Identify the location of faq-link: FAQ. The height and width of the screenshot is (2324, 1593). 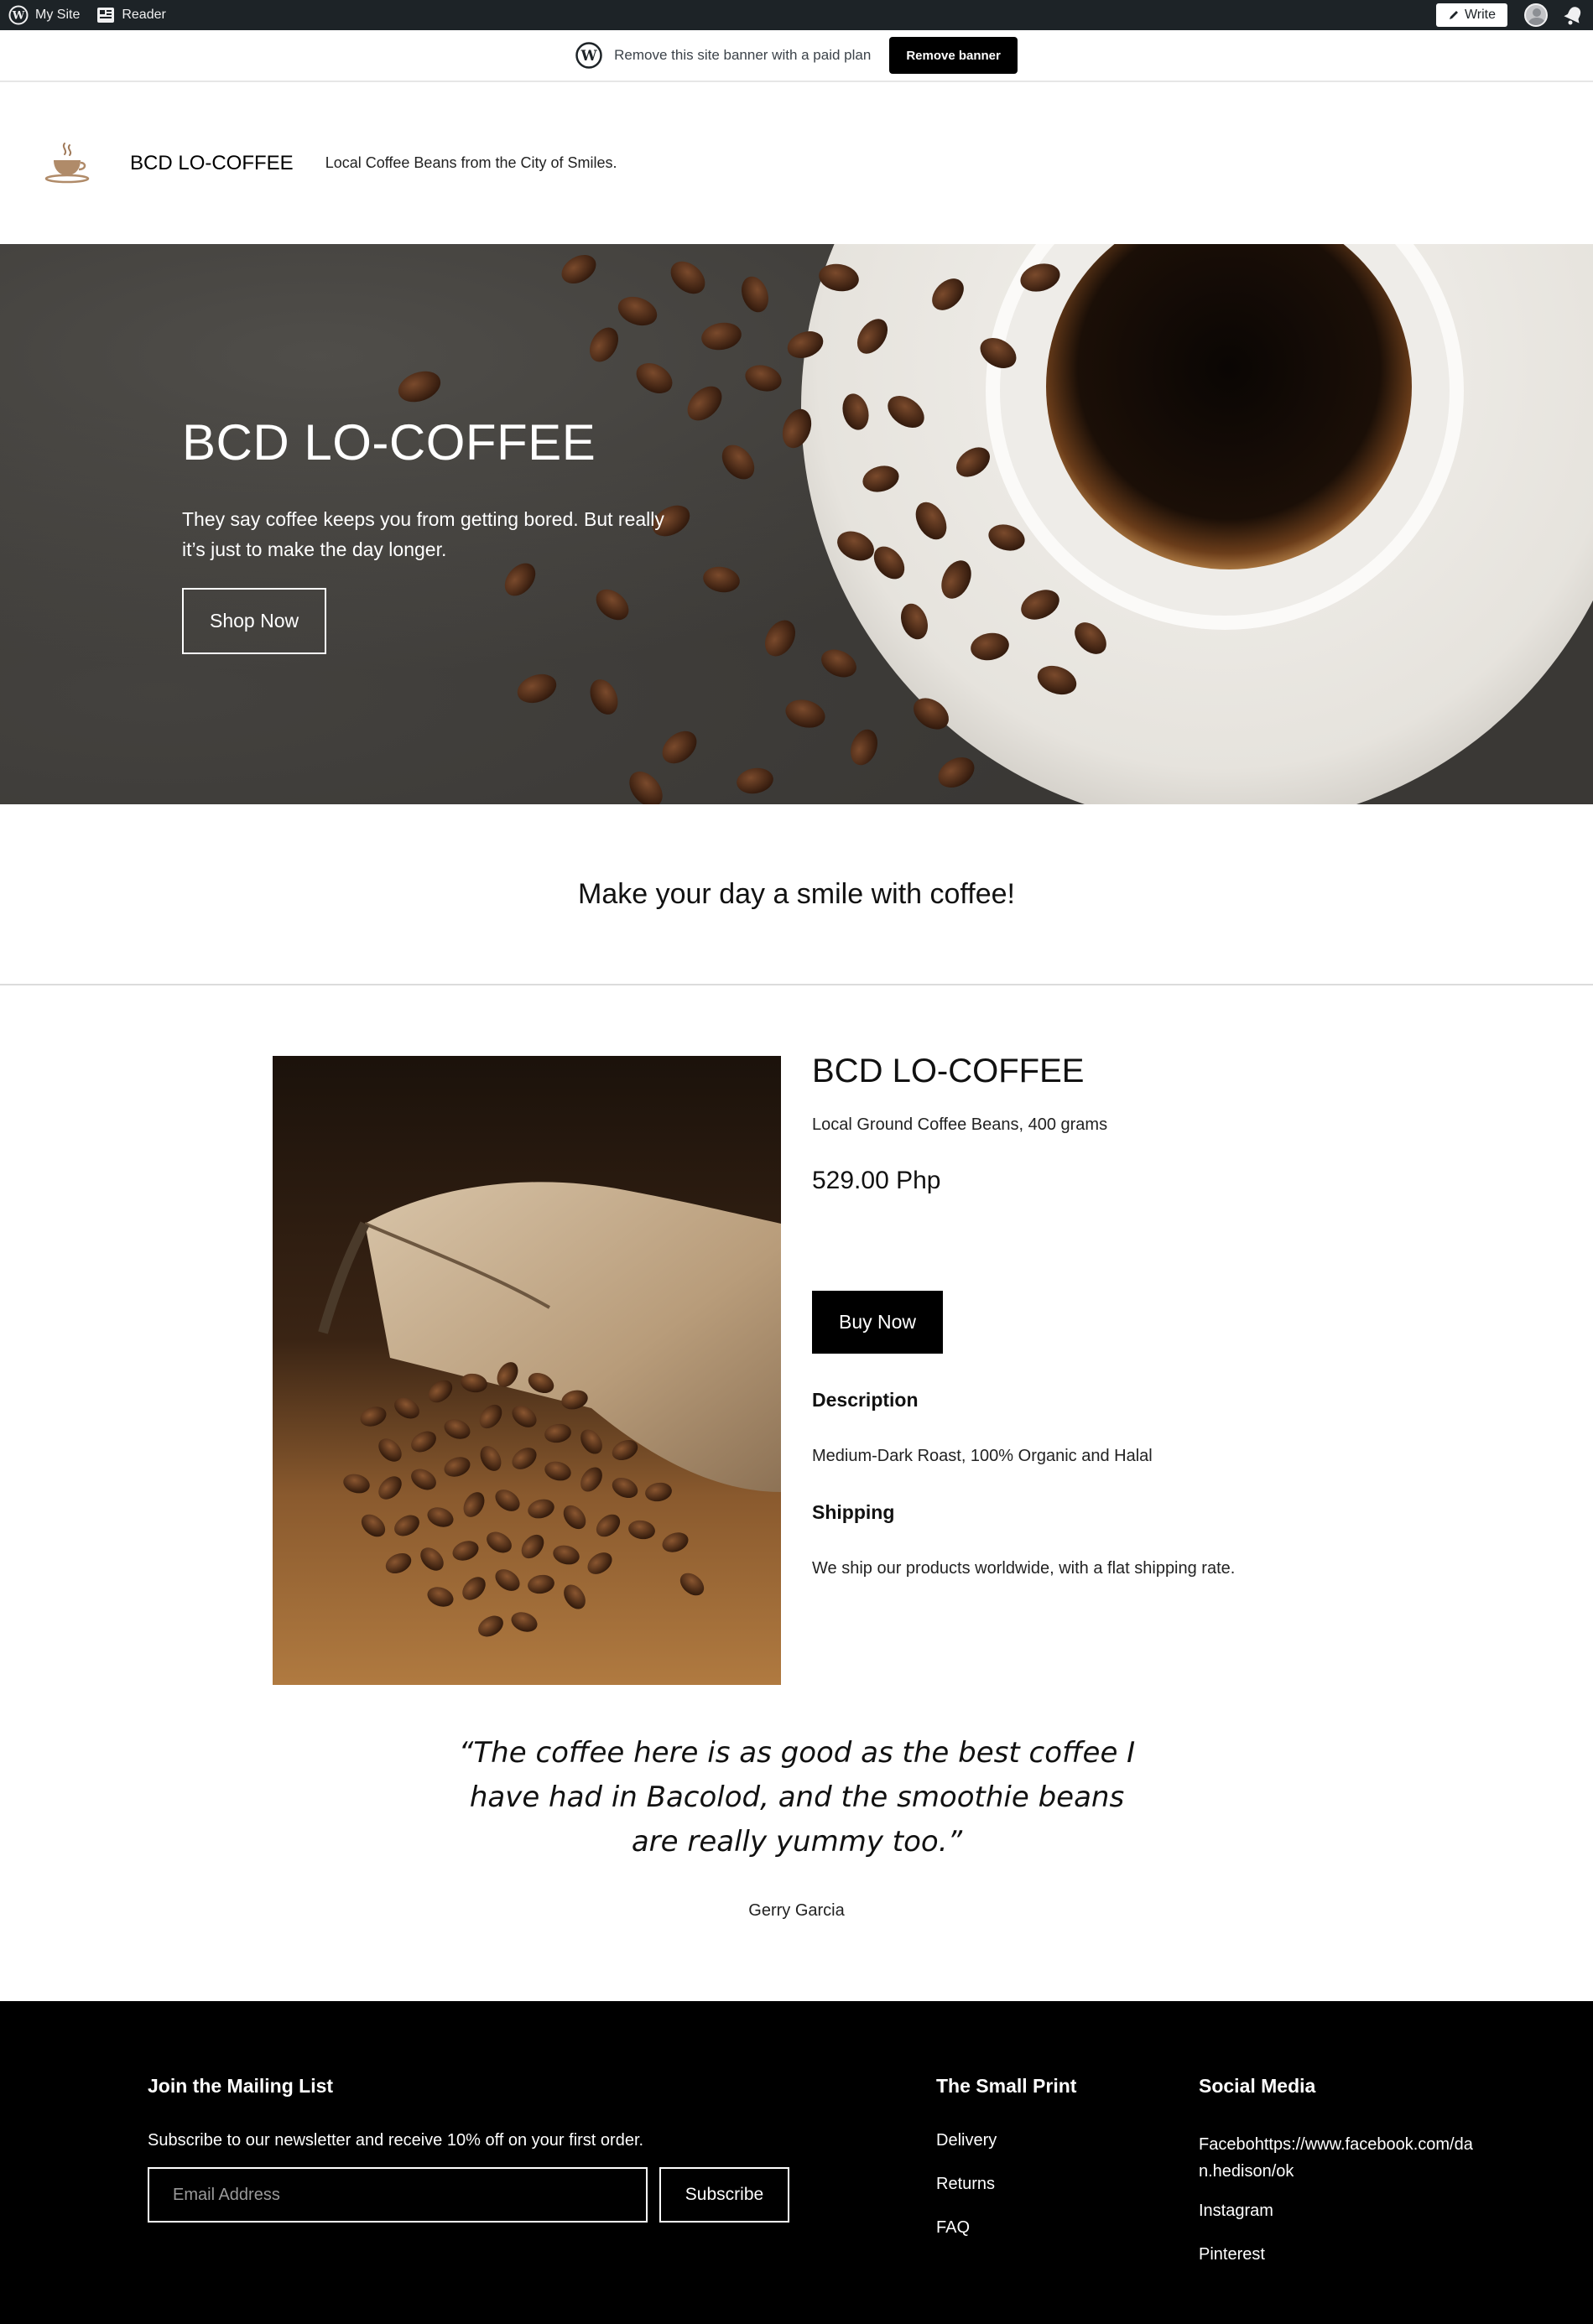
(1006, 2227).